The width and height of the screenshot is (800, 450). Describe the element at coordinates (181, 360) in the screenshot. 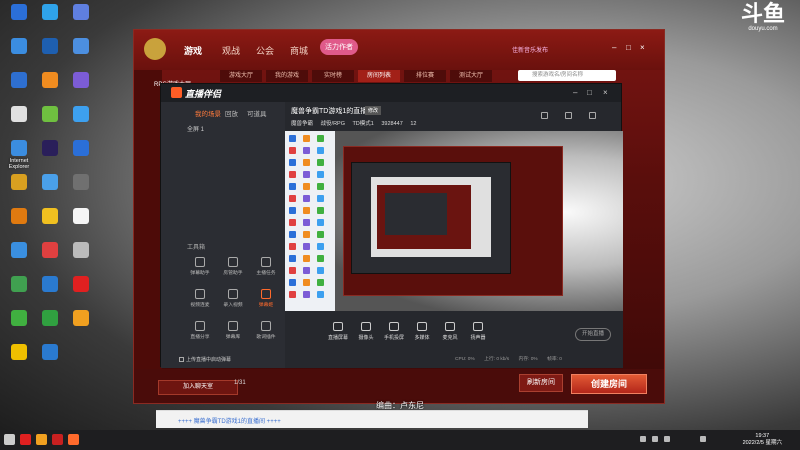

I see `danmu-checkbox` at that location.